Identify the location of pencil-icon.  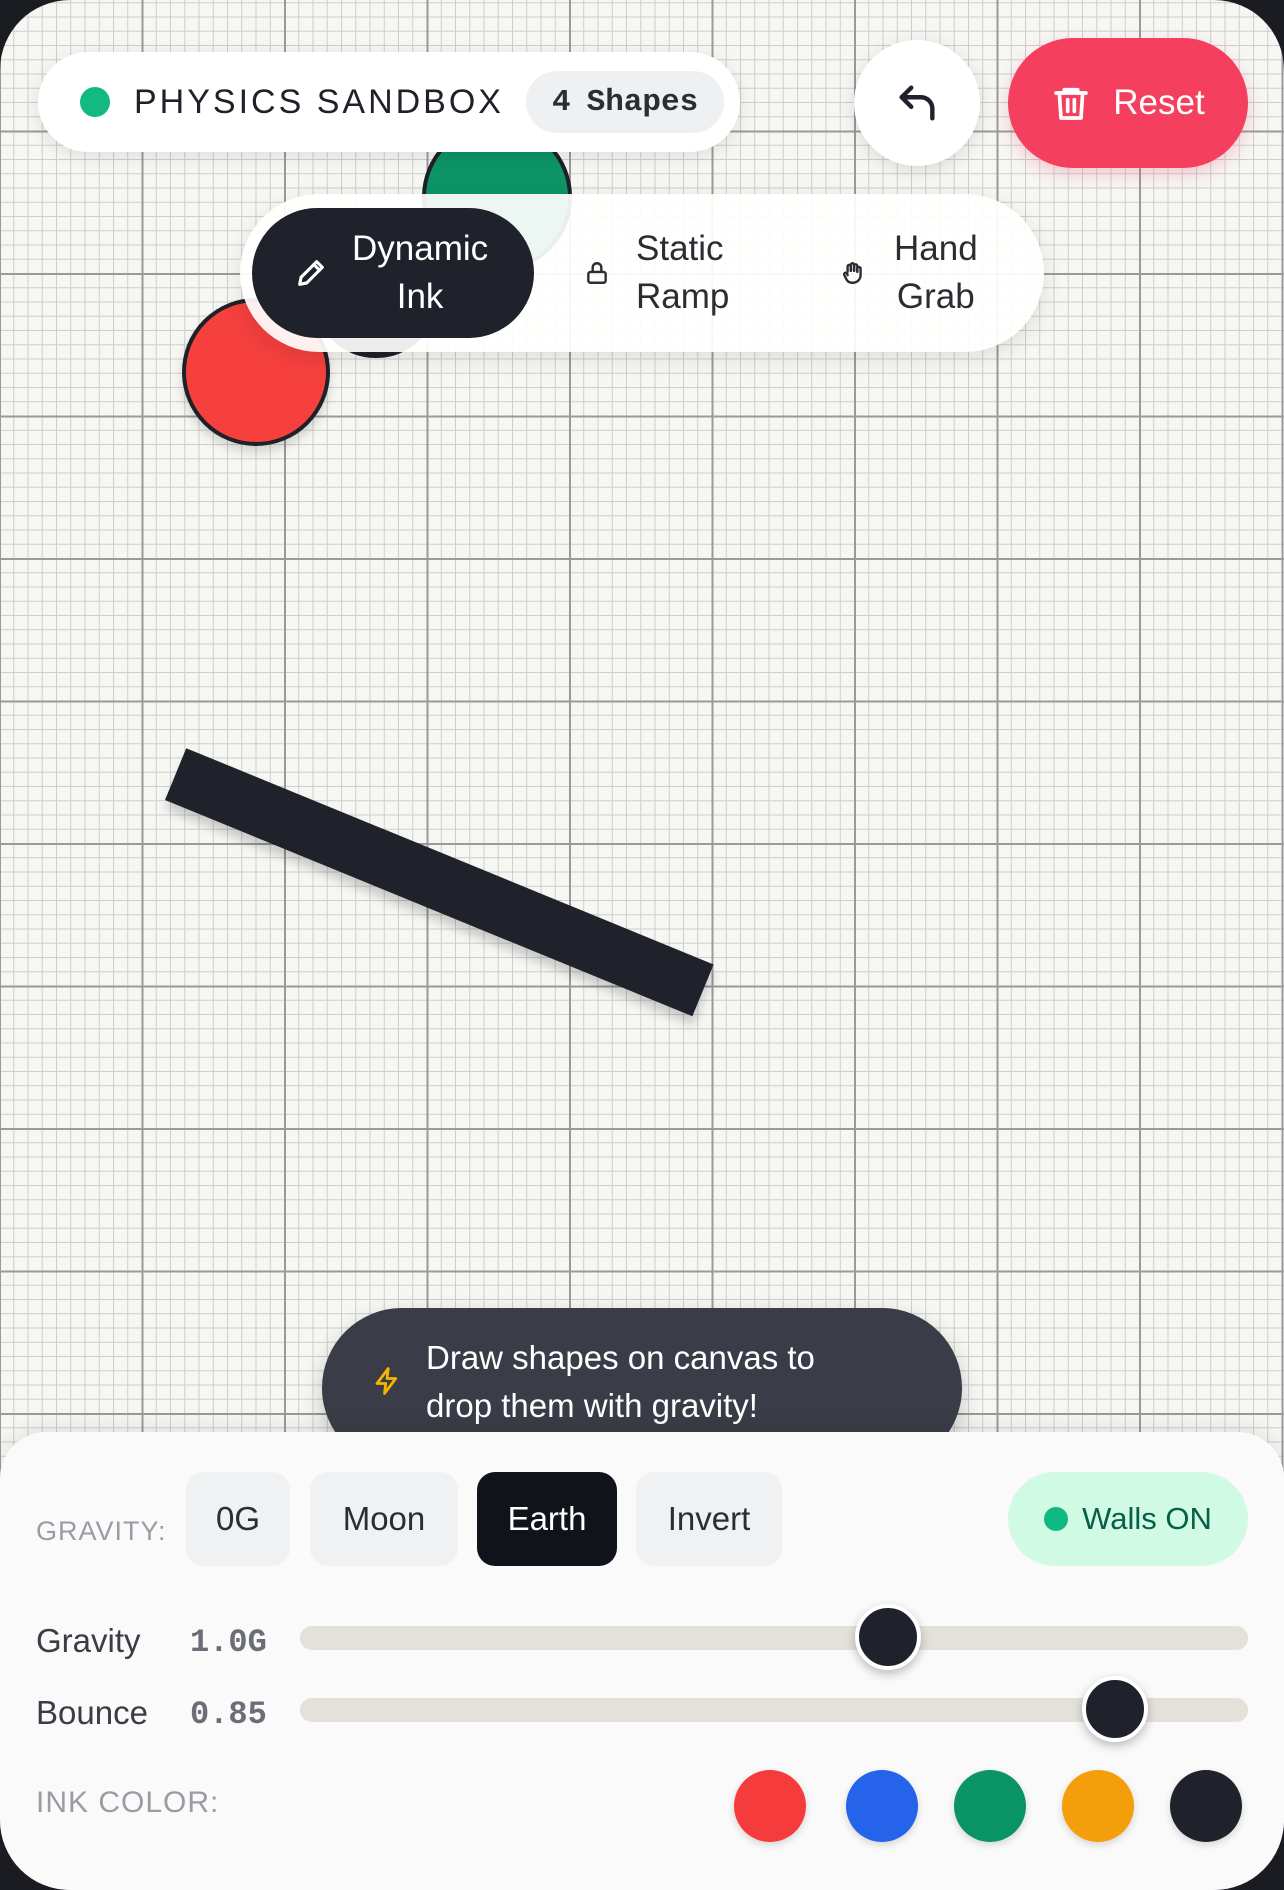
(311, 273).